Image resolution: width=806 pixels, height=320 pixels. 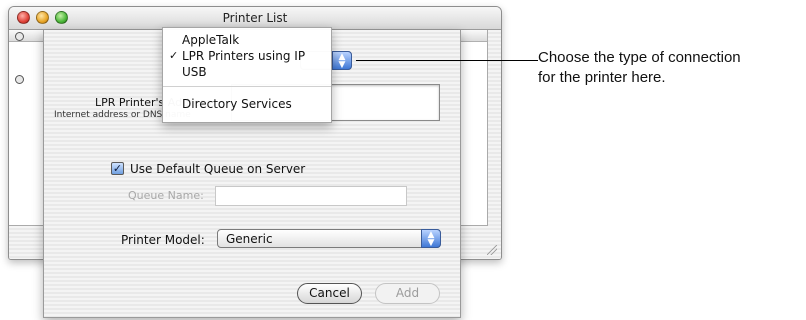 What do you see at coordinates (163, 240) in the screenshot?
I see `printer-model-label: Printer Model:` at bounding box center [163, 240].